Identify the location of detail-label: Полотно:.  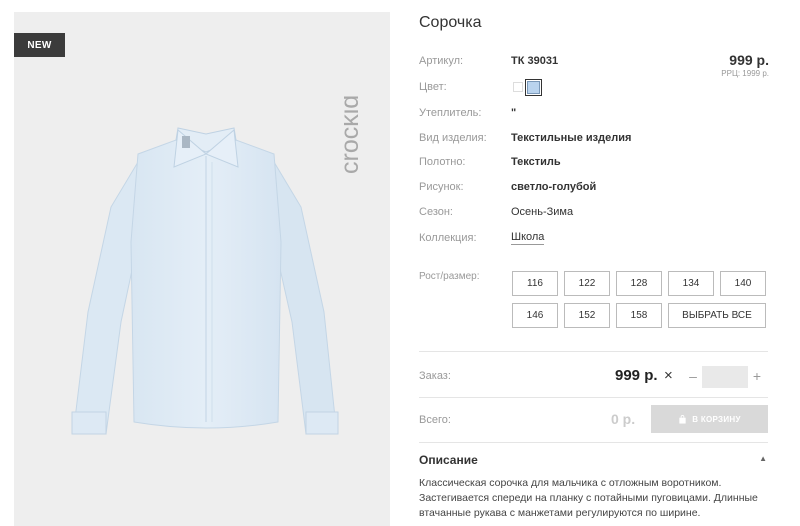
(442, 162).